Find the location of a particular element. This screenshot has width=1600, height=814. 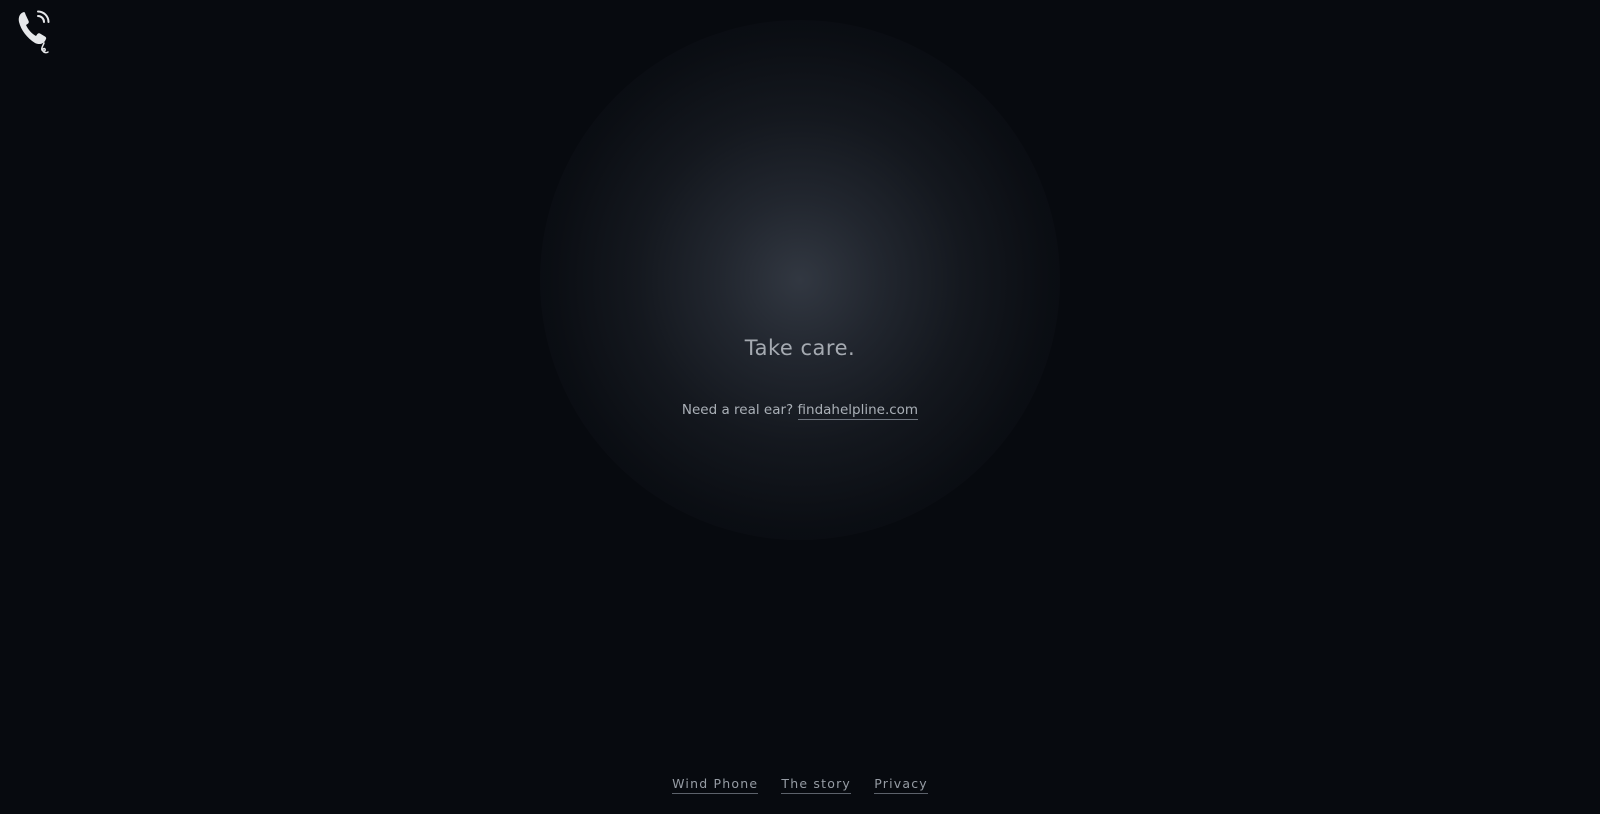

helpline-link: findahelpline.com is located at coordinates (858, 411).